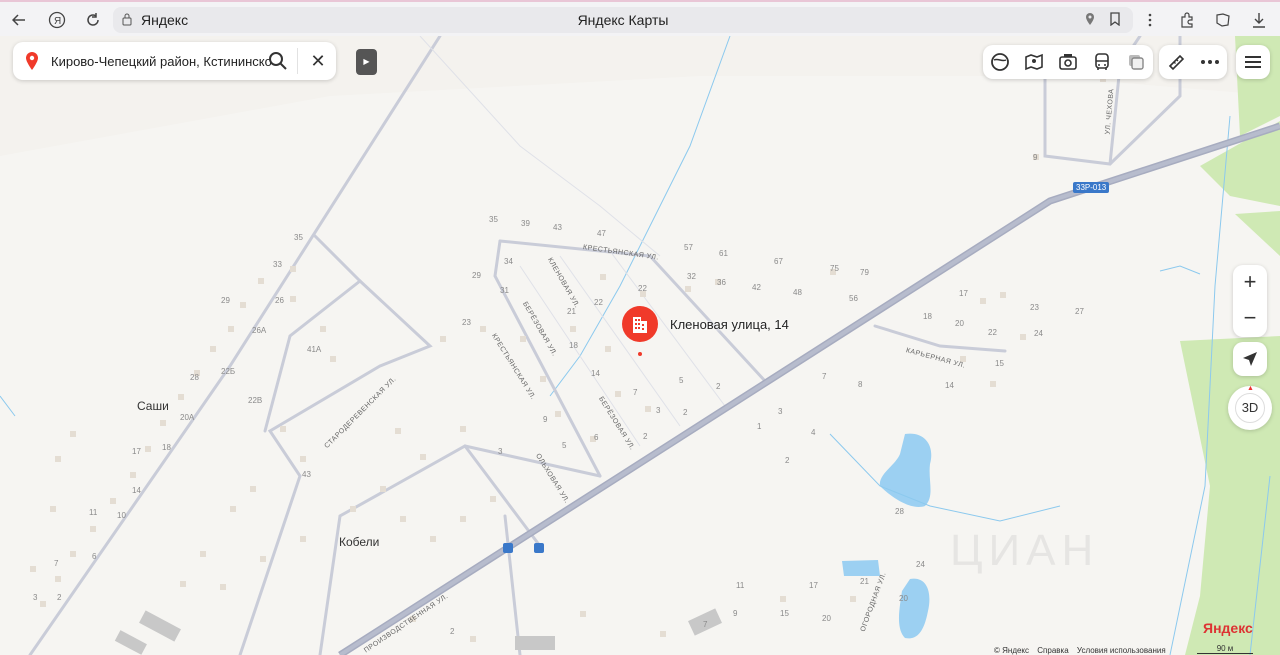 The width and height of the screenshot is (1280, 655). Describe the element at coordinates (161, 61) in the screenshot. I see `search-input` at that location.